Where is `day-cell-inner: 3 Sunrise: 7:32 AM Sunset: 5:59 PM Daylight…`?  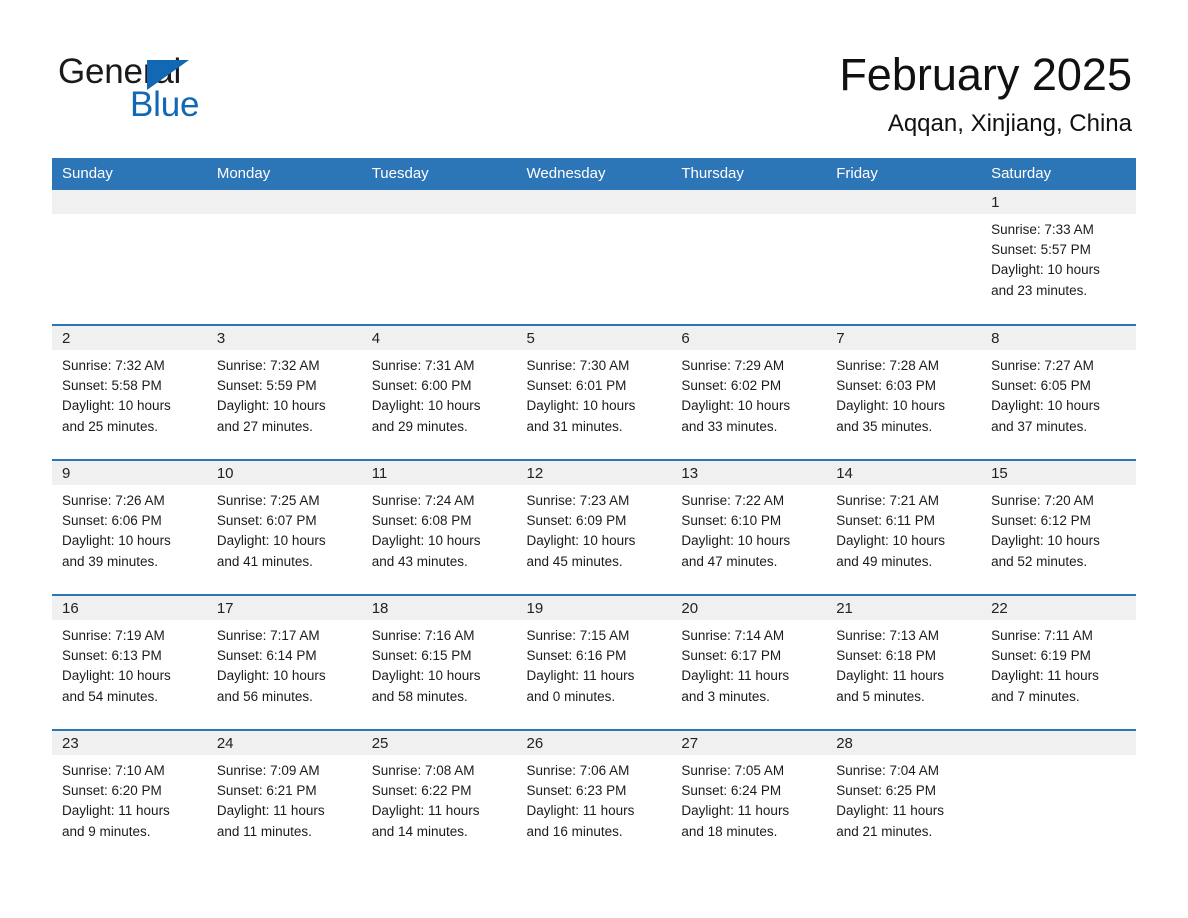
day-cell-inner: 3 Sunrise: 7:32 AM Sunset: 5:59 PM Daylight… is located at coordinates (284, 392).